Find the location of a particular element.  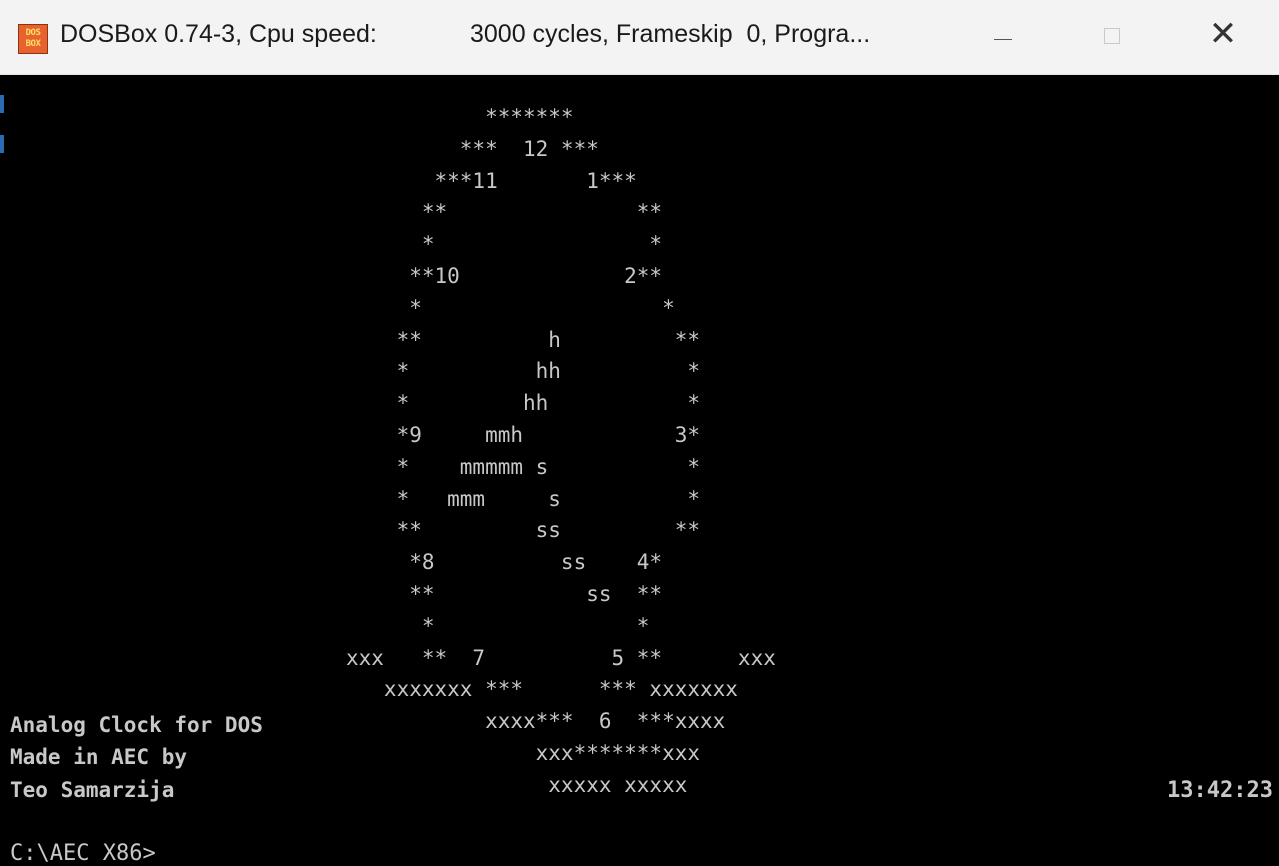

clock-row: ***11 1*** is located at coordinates (491, 180).